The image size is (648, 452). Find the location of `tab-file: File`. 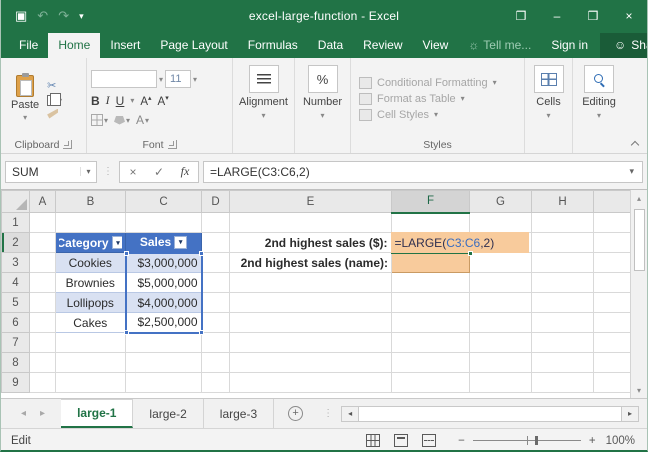

tab-file: File is located at coordinates (28, 45).